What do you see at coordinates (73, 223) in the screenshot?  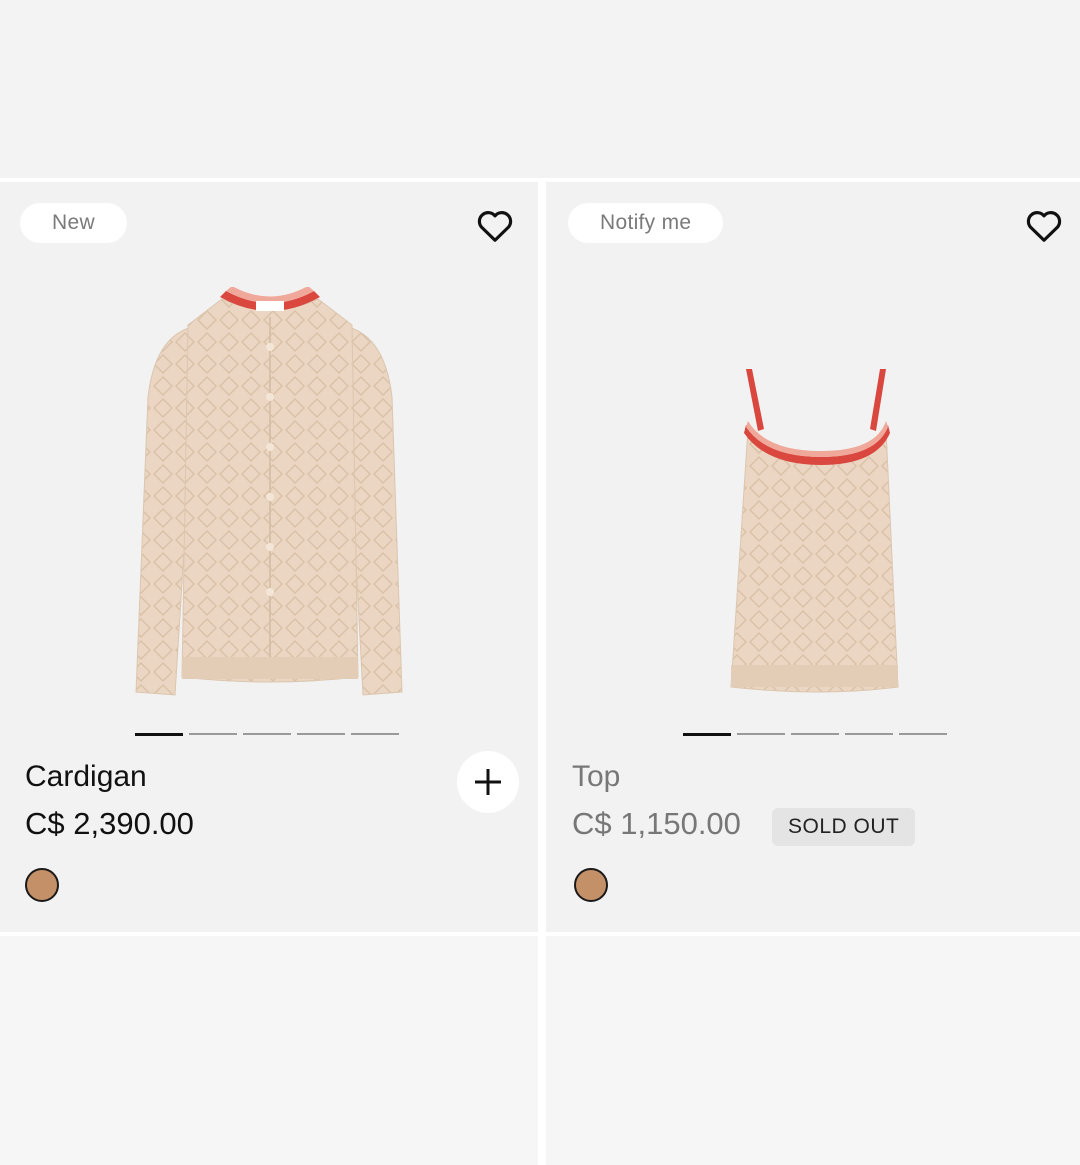 I see `new-badge: New` at bounding box center [73, 223].